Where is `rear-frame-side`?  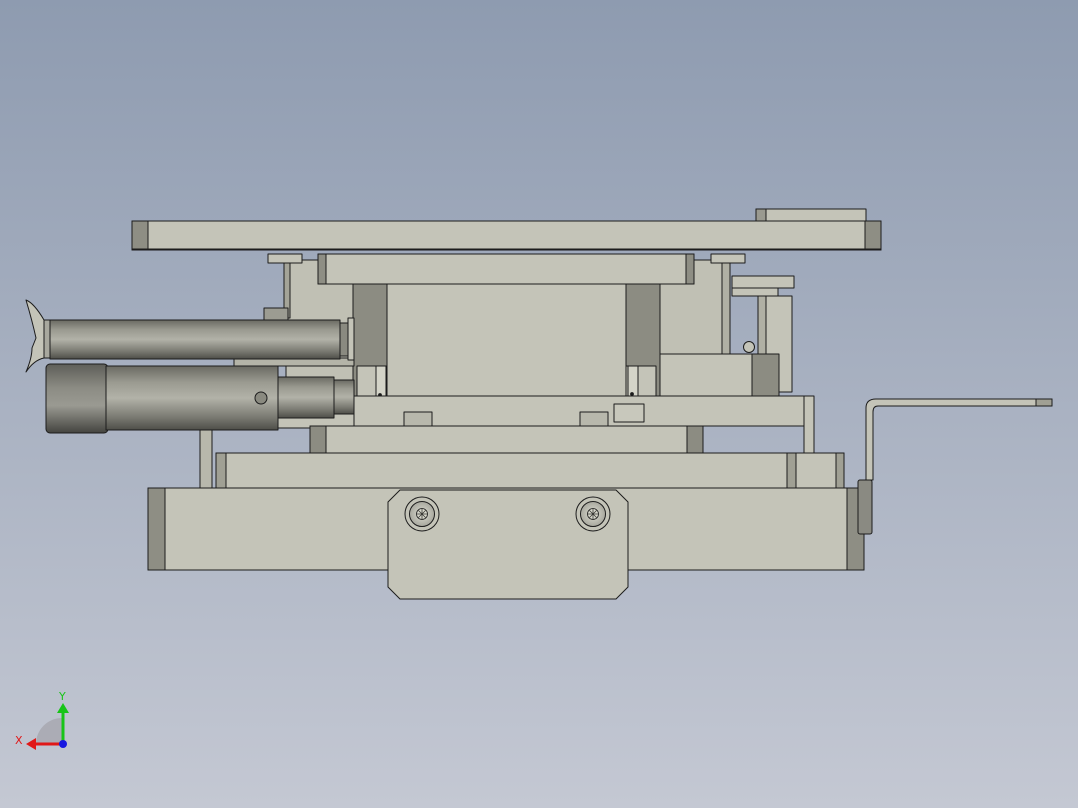
rear-frame-side is located at coordinates (726, 308).